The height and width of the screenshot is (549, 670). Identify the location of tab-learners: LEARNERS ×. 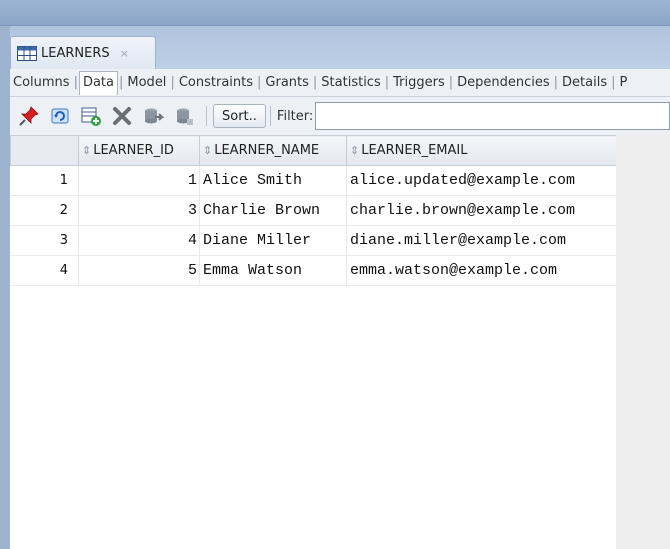
(83, 52).